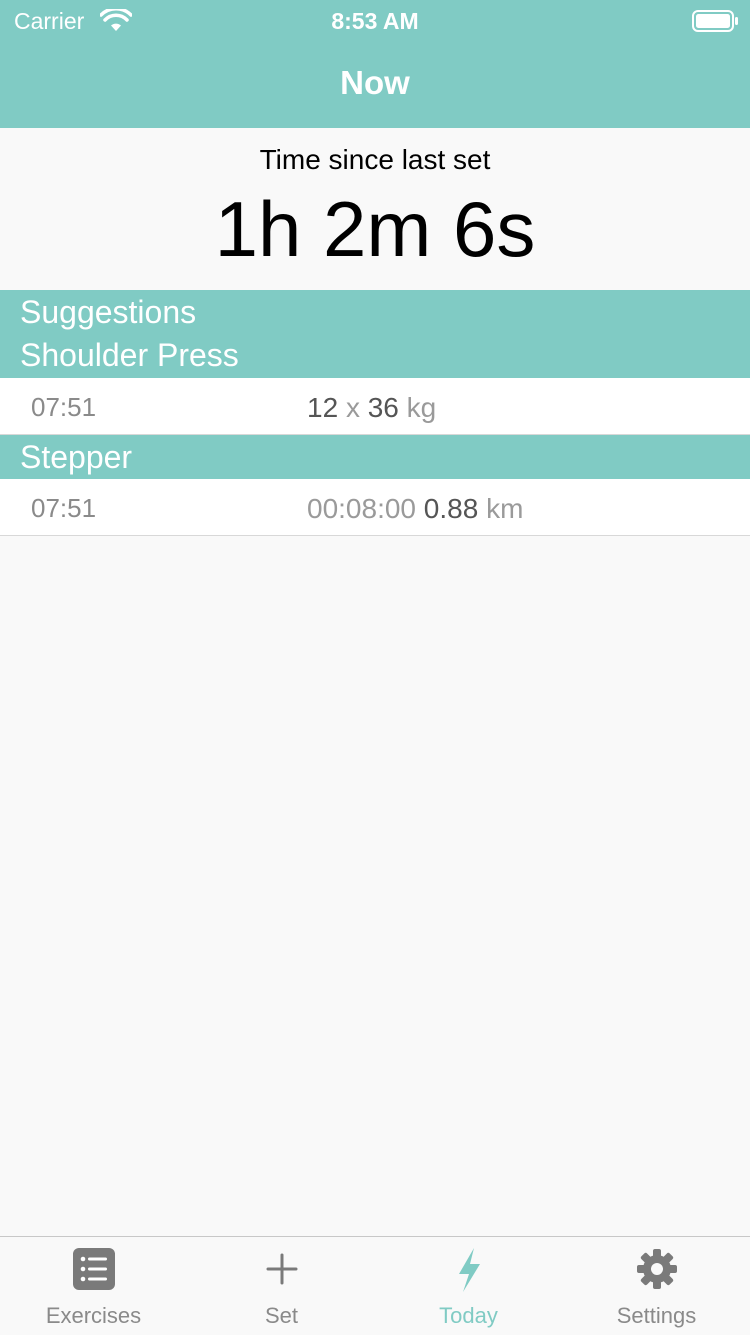 This screenshot has width=750, height=1335. I want to click on tab-exercises: Exercises, so click(93, 1286).